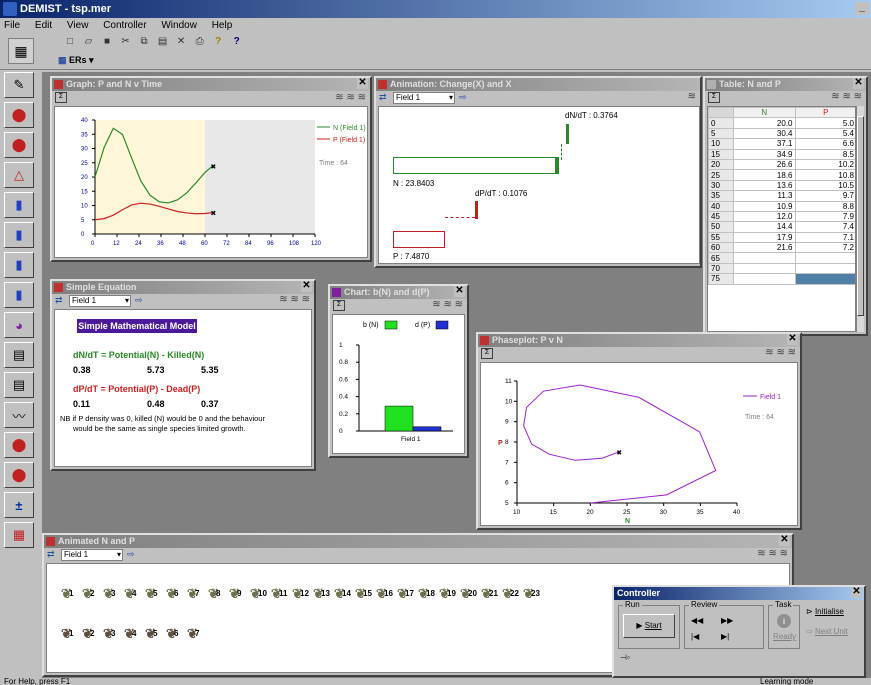 Image resolution: width=871 pixels, height=685 pixels. I want to click on animation-title-bar: Animation: Change(X) and X, so click(538, 84).